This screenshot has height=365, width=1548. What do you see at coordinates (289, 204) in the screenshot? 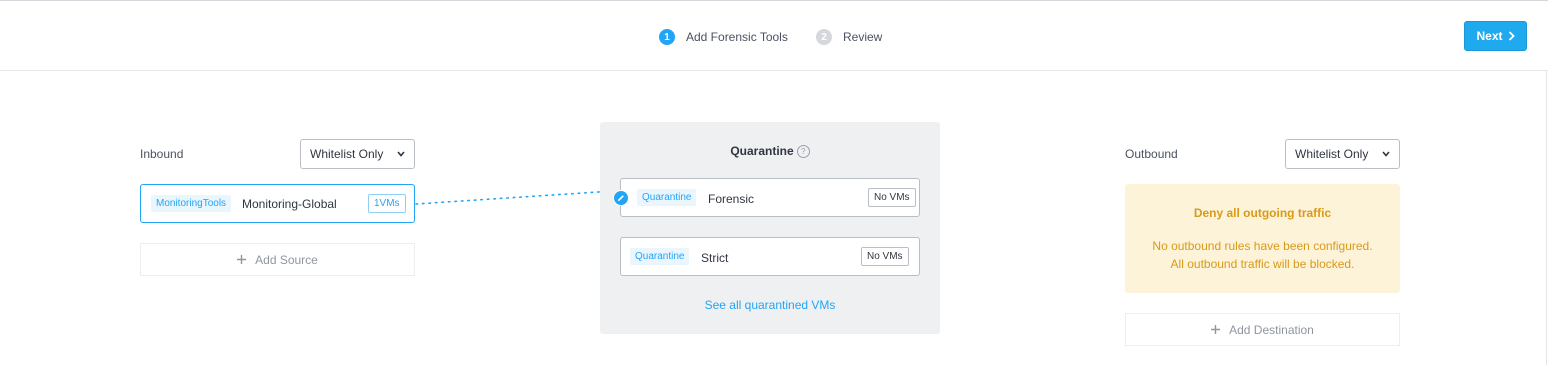
I see `source-name: Monitoring-Global` at bounding box center [289, 204].